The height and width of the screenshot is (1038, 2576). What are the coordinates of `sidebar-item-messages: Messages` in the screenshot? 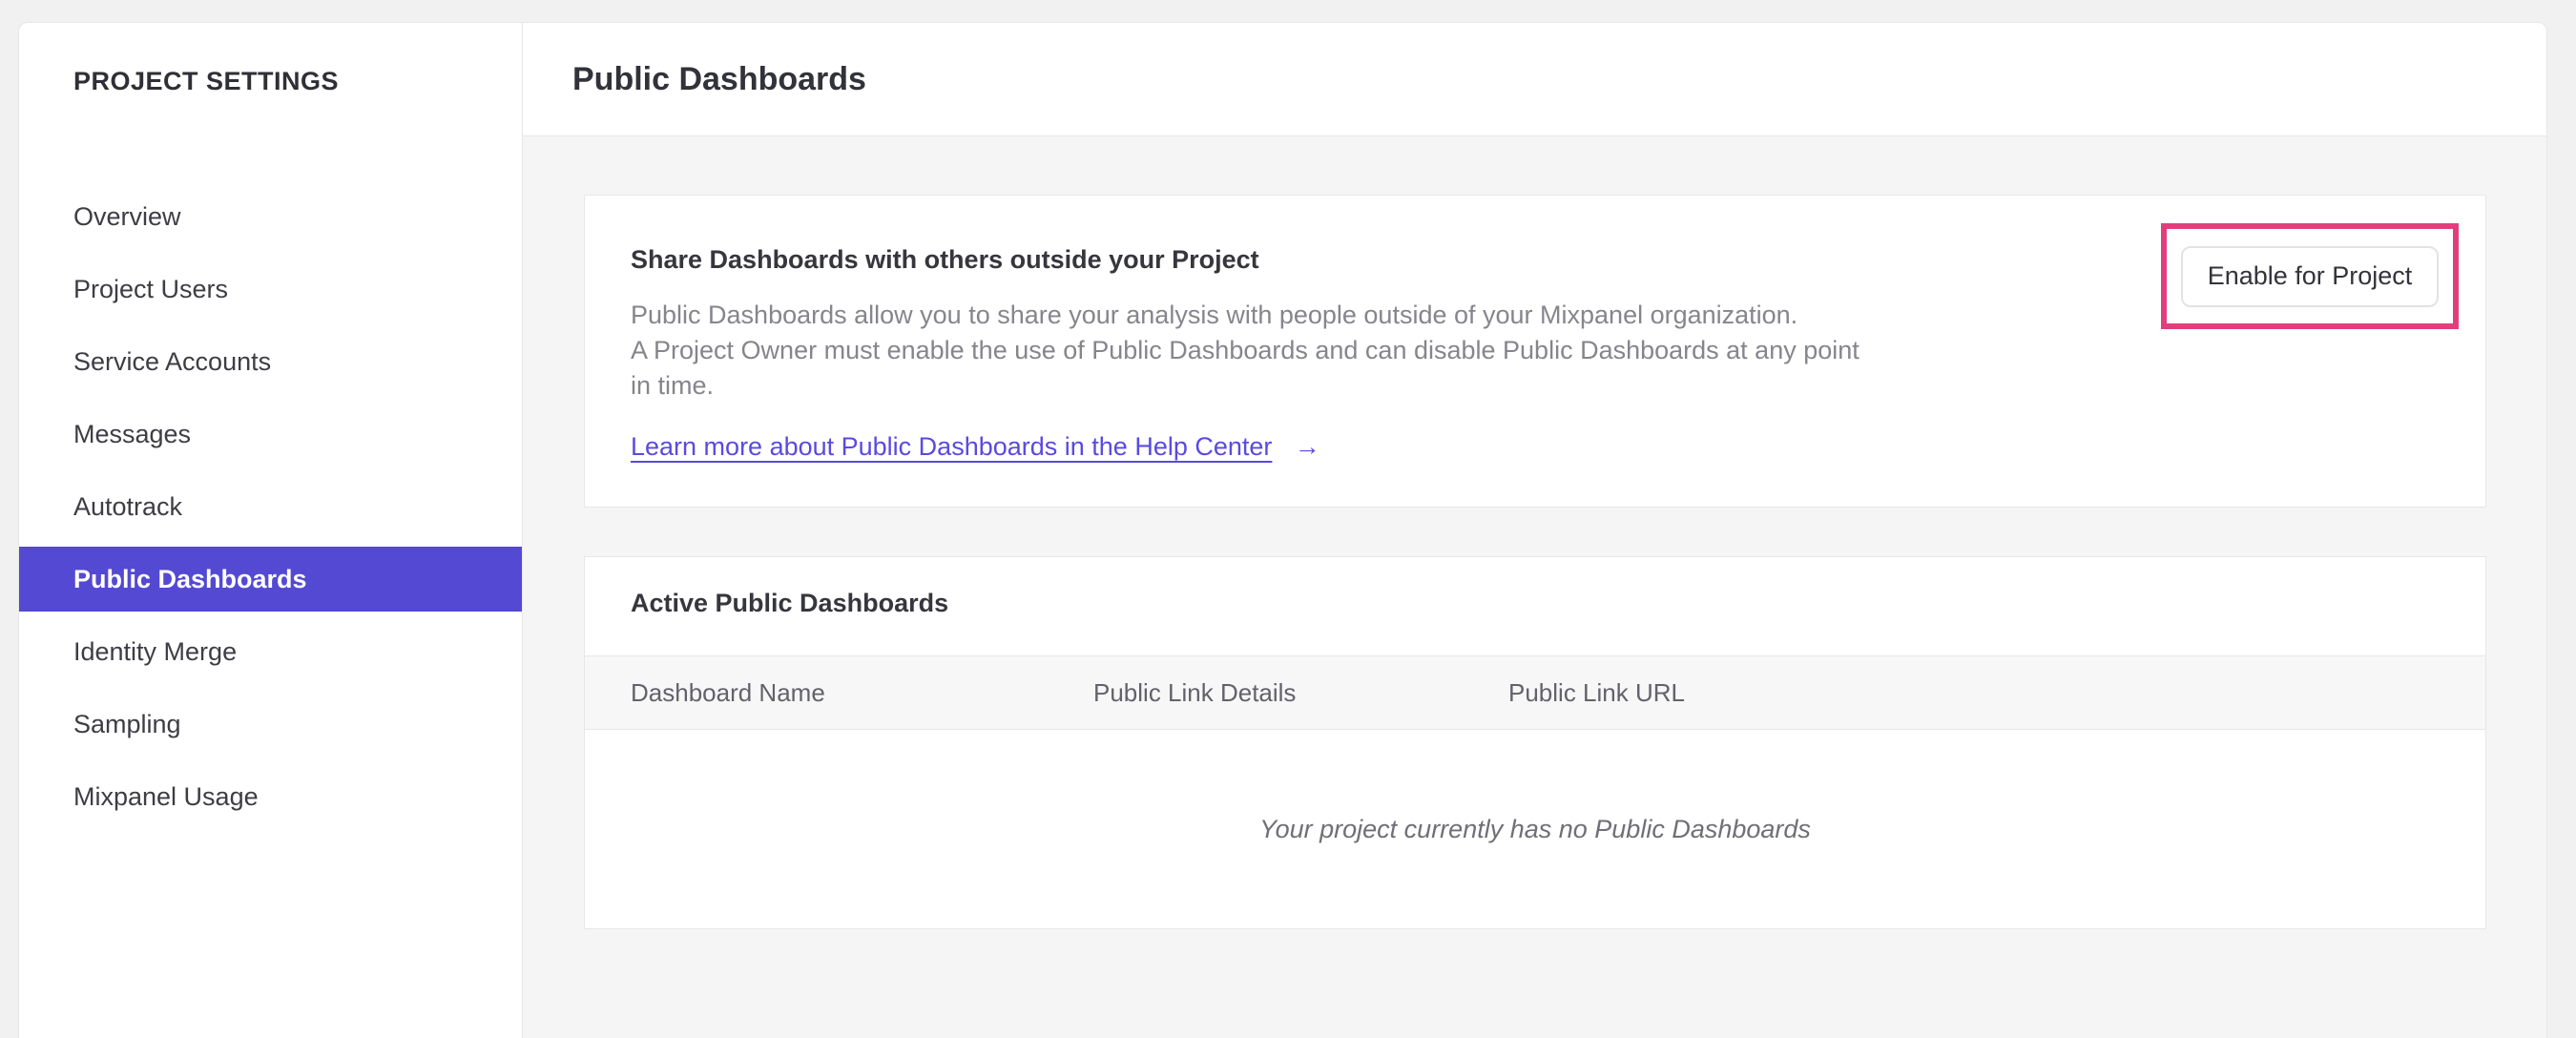 It's located at (270, 435).